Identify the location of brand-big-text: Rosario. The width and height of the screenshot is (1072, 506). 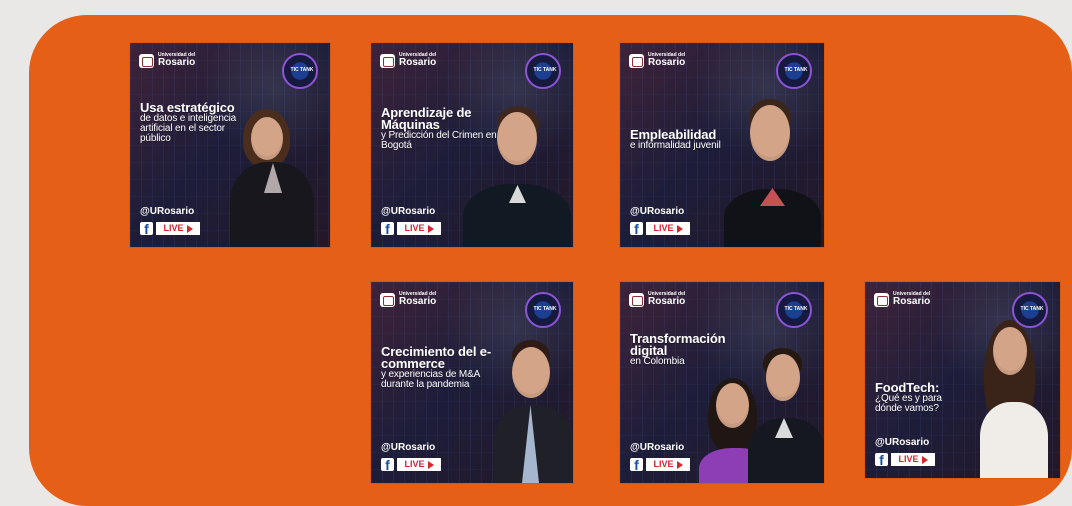
(177, 62).